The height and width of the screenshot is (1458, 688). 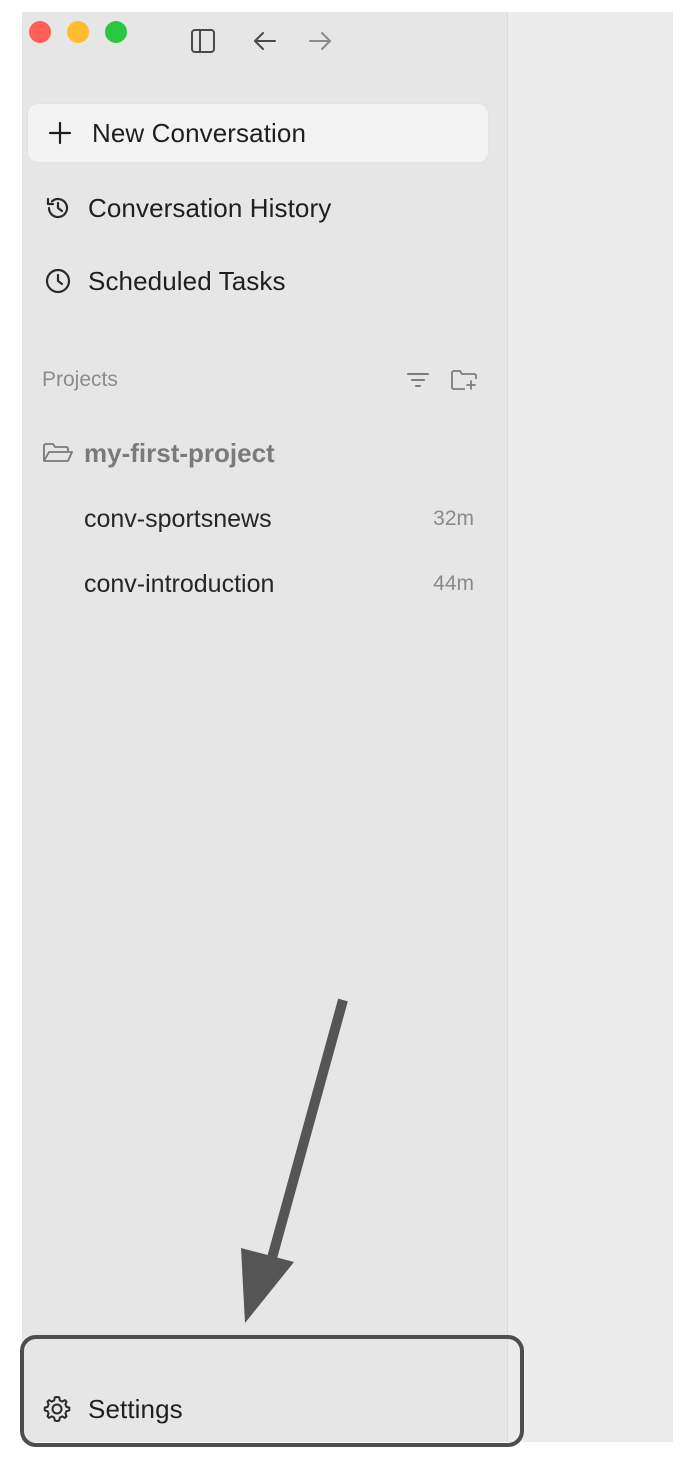 What do you see at coordinates (57, 1409) in the screenshot?
I see `gear-icon` at bounding box center [57, 1409].